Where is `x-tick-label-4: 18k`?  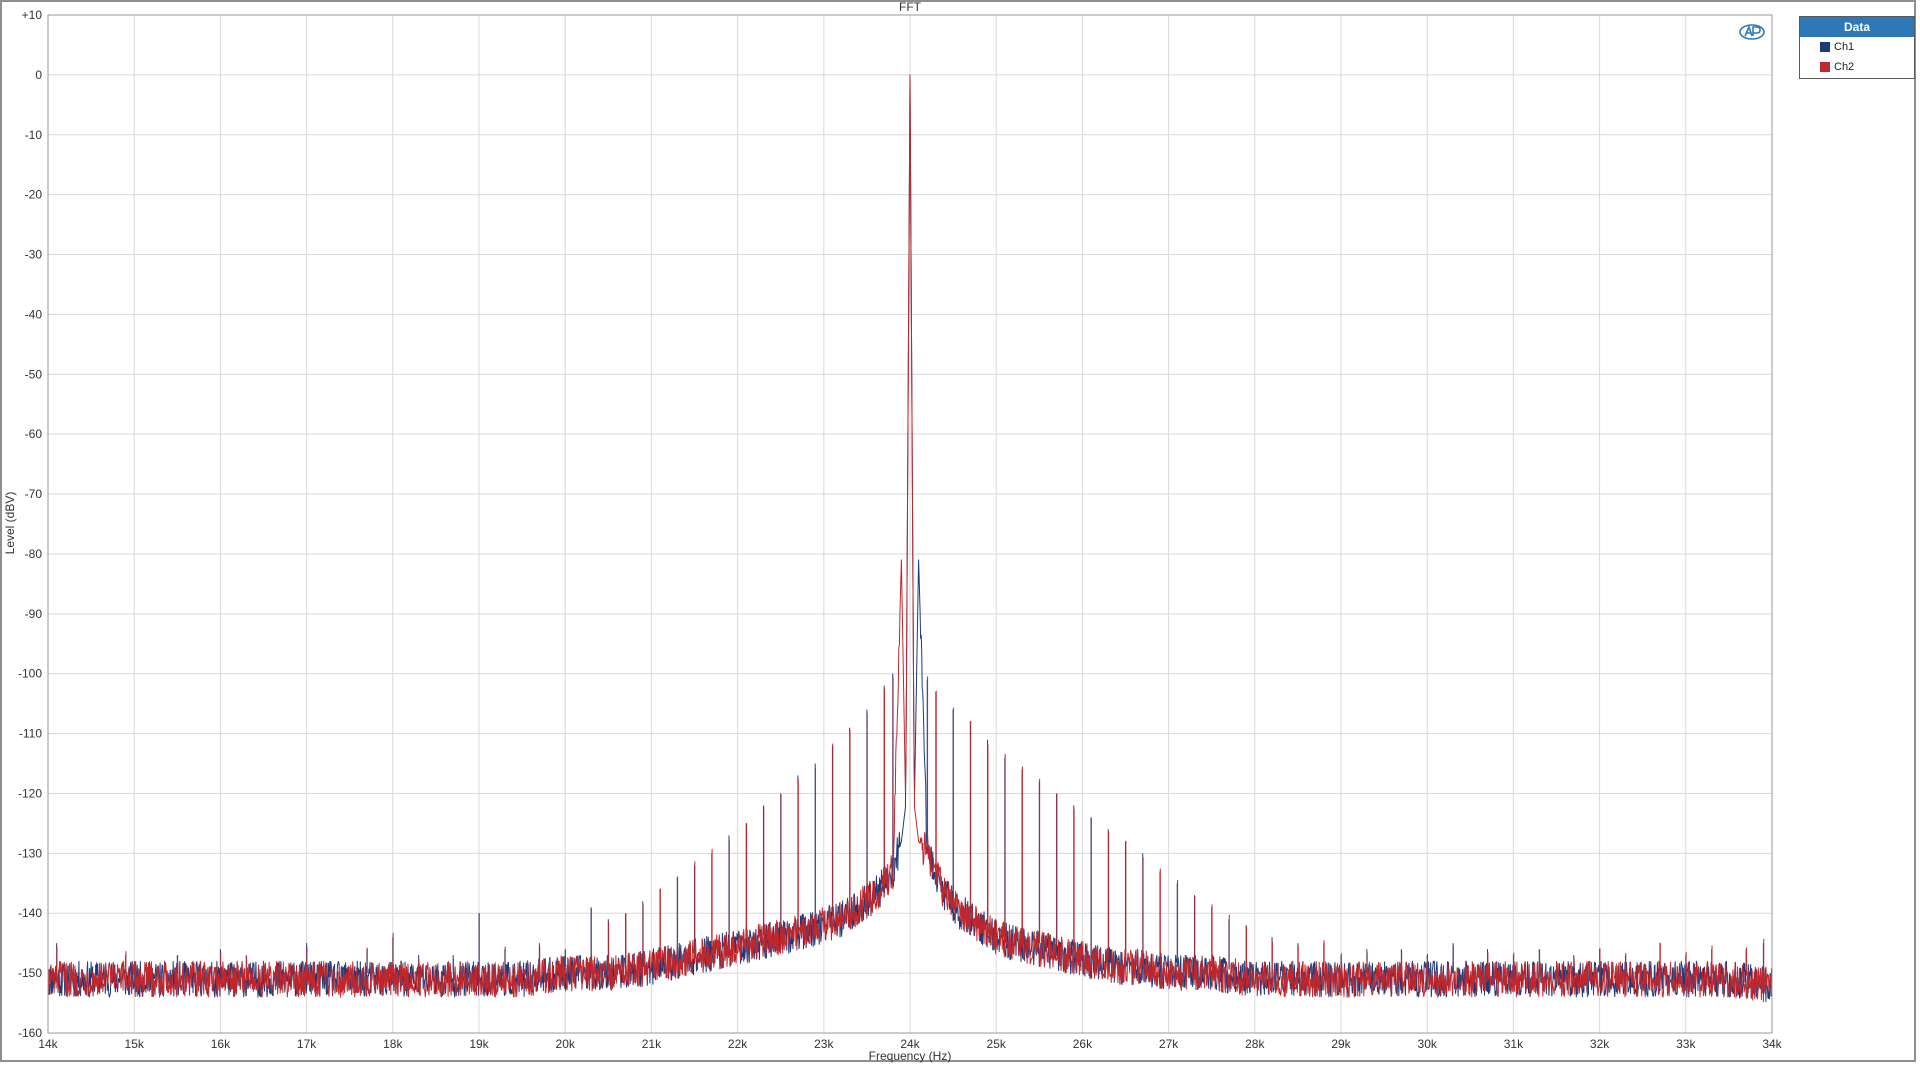
x-tick-label-4: 18k is located at coordinates (393, 1044).